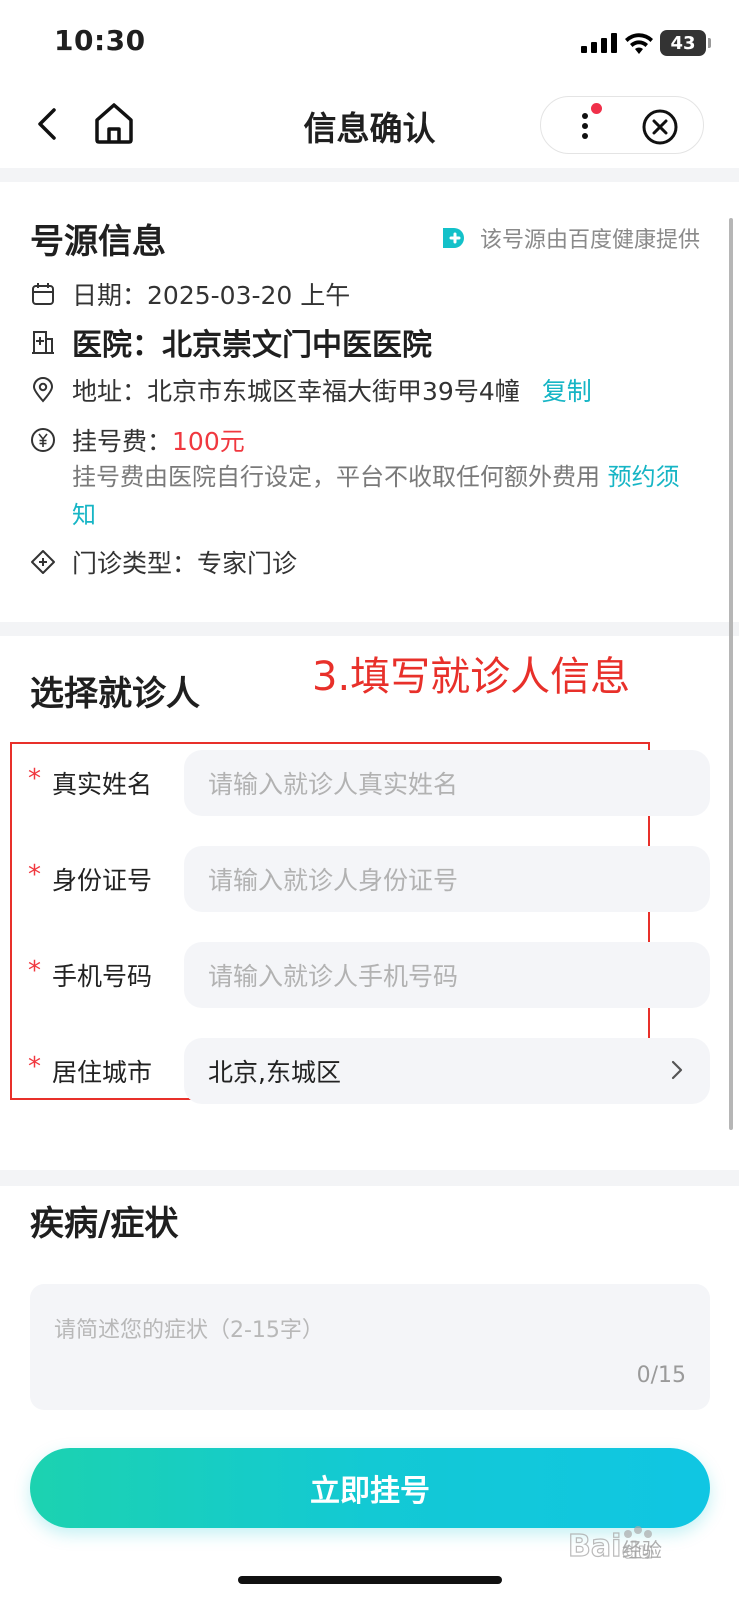 The image size is (739, 1600). Describe the element at coordinates (660, 127) in the screenshot. I see `close-icon` at that location.